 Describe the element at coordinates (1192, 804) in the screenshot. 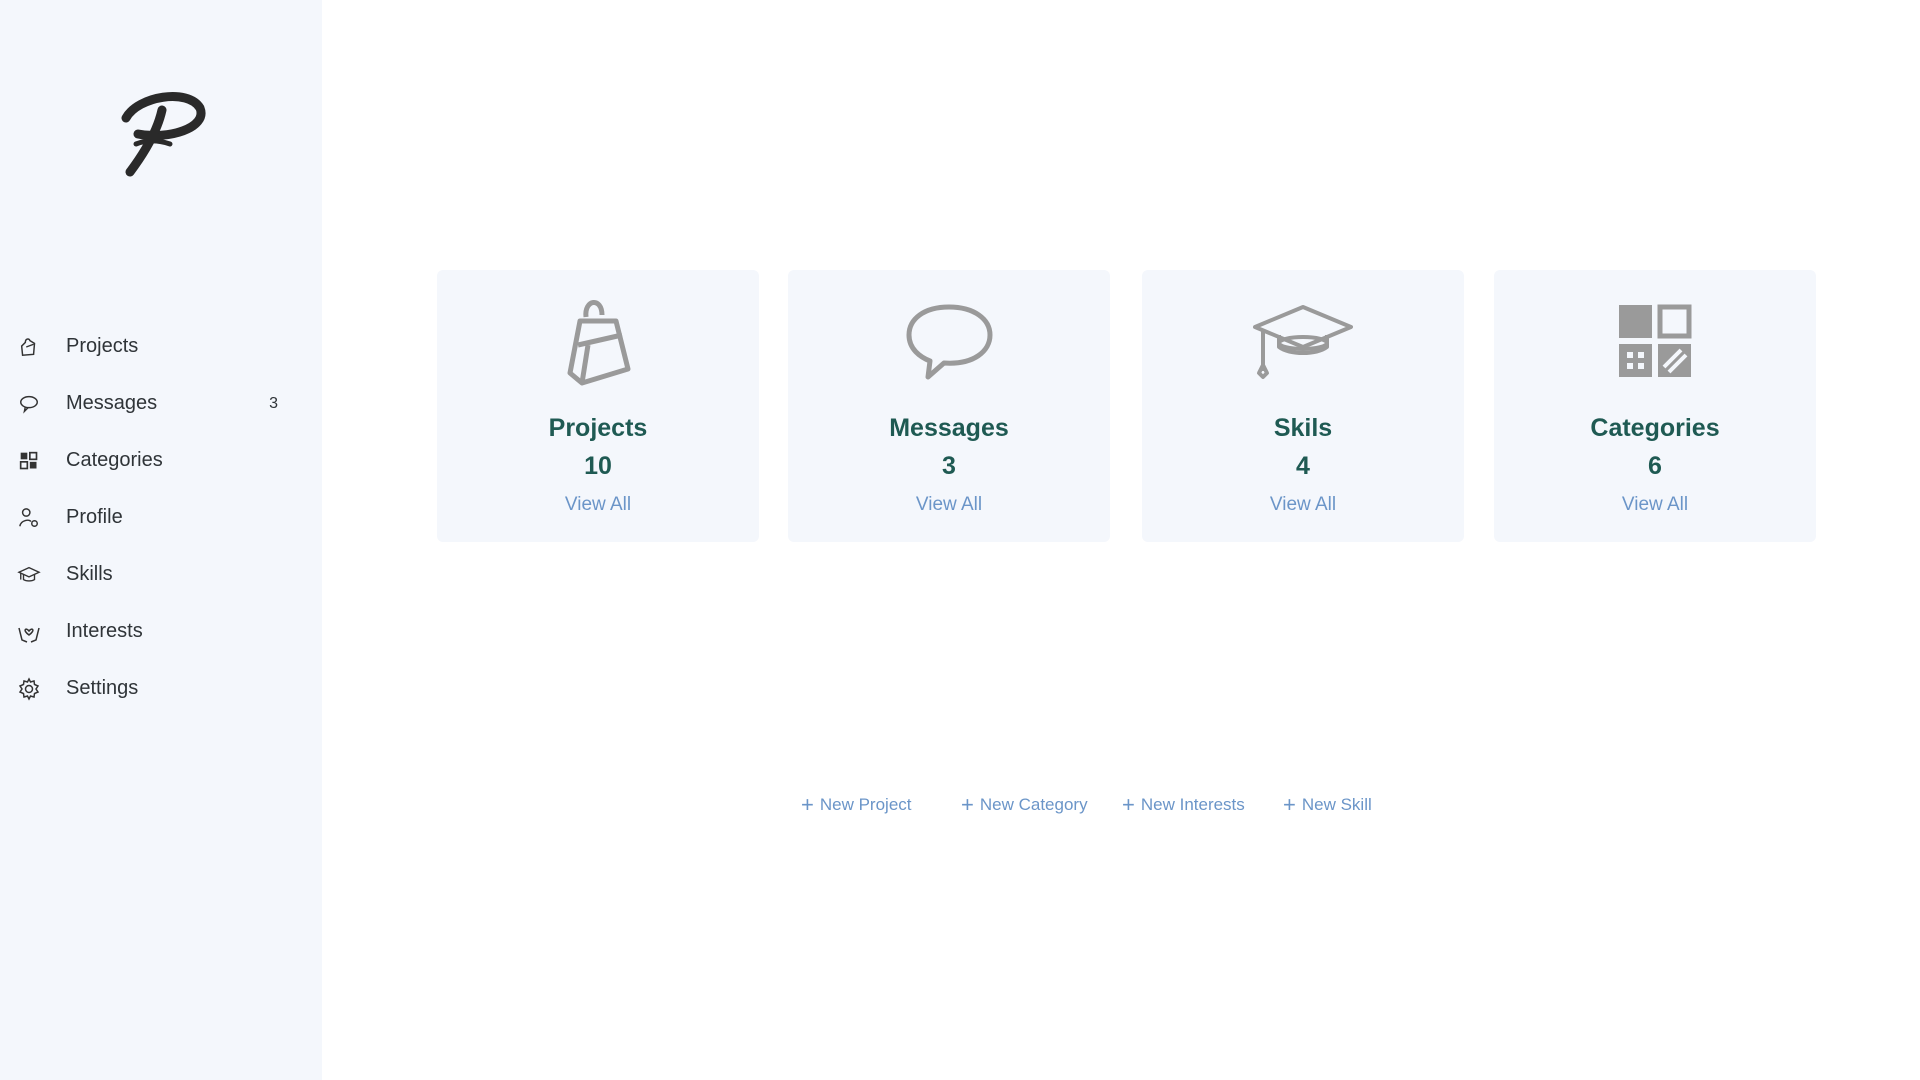

I see `action-label: New Interests` at that location.